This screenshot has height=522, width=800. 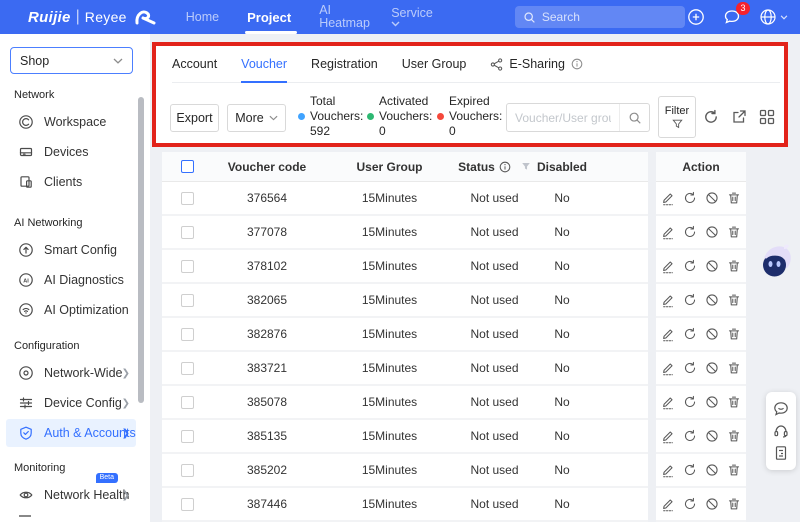 What do you see at coordinates (739, 117) in the screenshot?
I see `export-out-icon` at bounding box center [739, 117].